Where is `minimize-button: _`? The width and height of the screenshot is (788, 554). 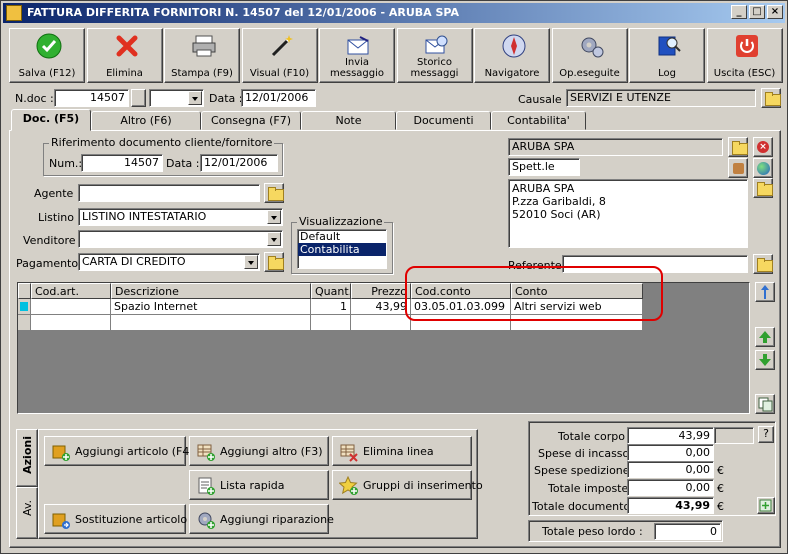
minimize-button: _ is located at coordinates (739, 12).